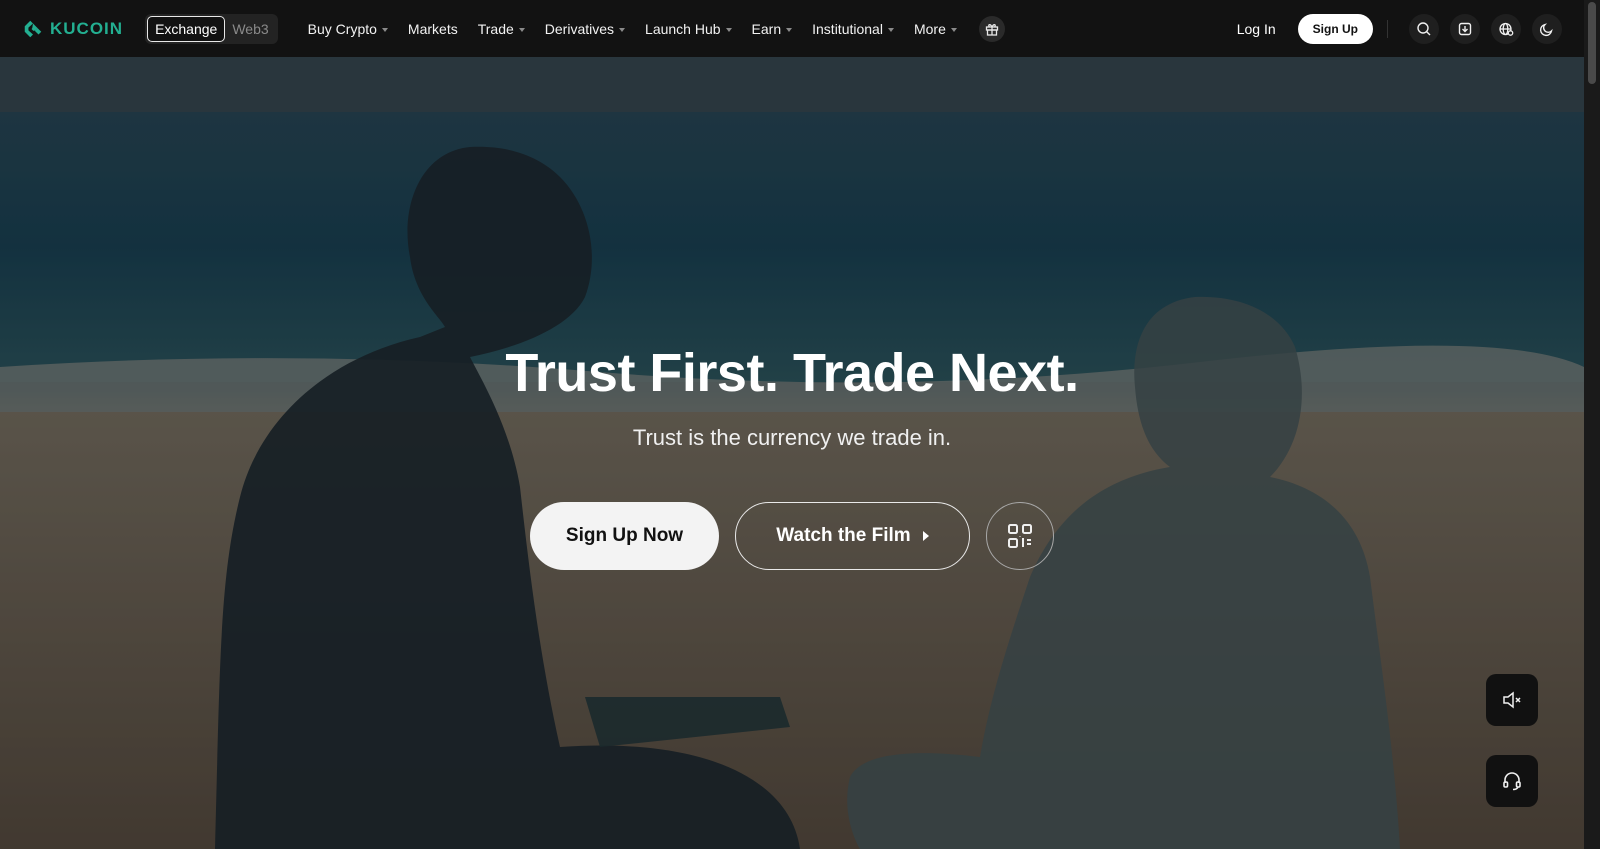  I want to click on nav-buy-crypto: Buy Crypto, so click(348, 28).